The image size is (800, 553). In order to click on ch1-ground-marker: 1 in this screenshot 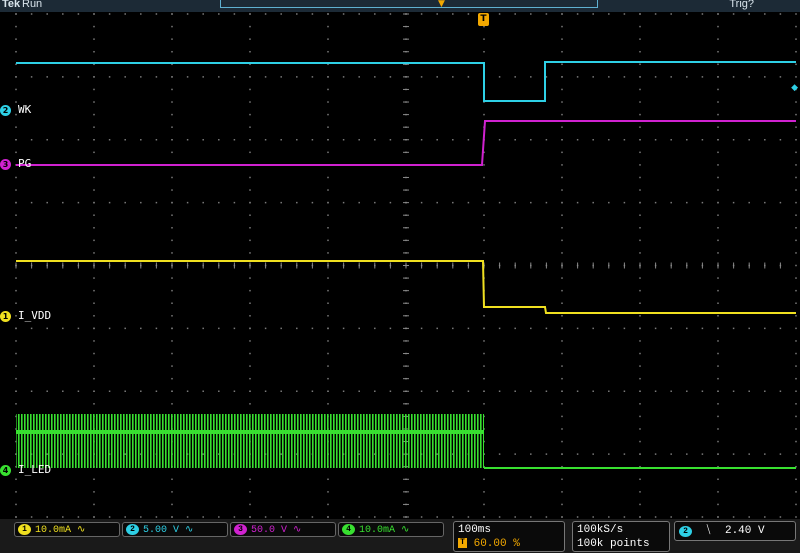, I will do `click(5, 316)`.